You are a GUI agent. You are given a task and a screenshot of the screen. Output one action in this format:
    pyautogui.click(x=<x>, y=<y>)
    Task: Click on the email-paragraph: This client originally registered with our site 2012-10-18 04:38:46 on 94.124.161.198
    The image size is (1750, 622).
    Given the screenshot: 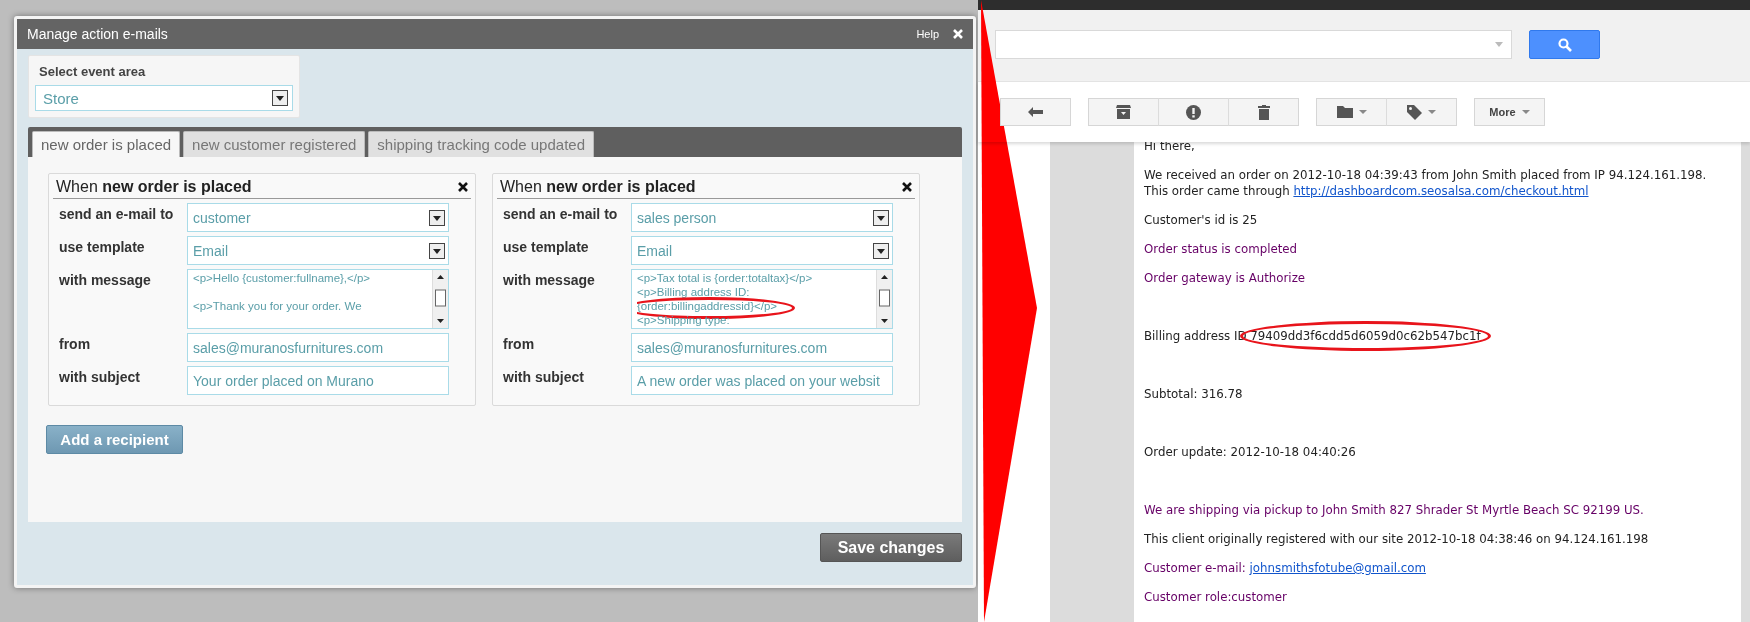 What is the action you would take?
    pyautogui.click(x=1397, y=539)
    